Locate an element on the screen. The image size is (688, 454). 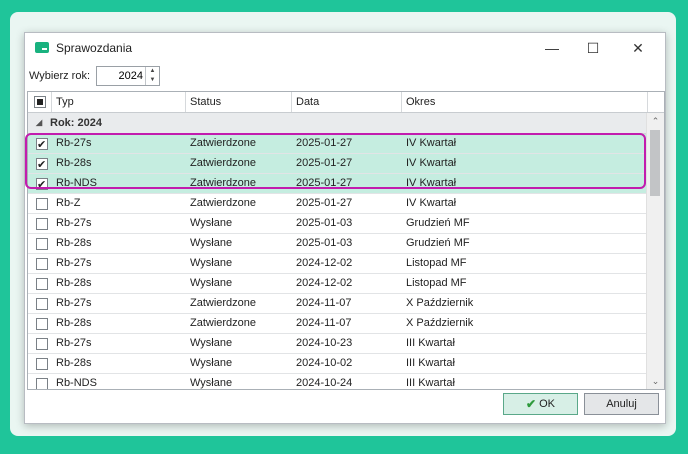
cancel-button: Anuluj is located at coordinates (621, 404).